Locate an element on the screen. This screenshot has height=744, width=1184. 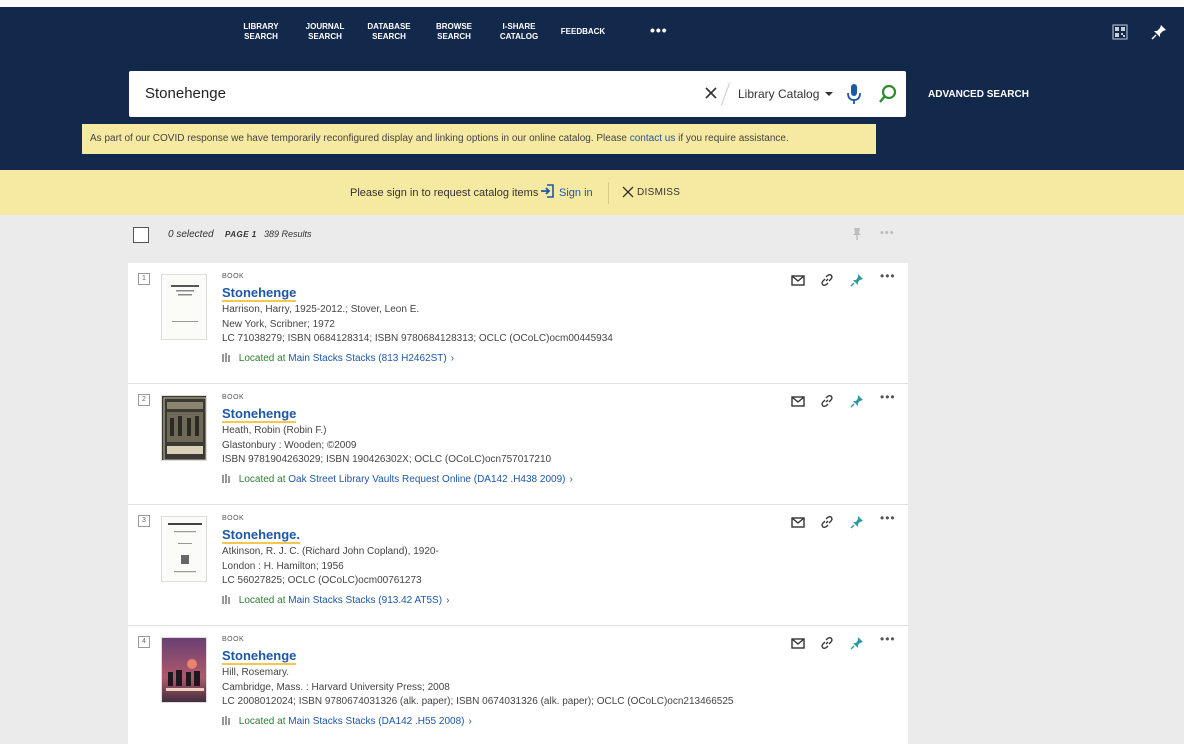
result-number: 3 is located at coordinates (144, 521).